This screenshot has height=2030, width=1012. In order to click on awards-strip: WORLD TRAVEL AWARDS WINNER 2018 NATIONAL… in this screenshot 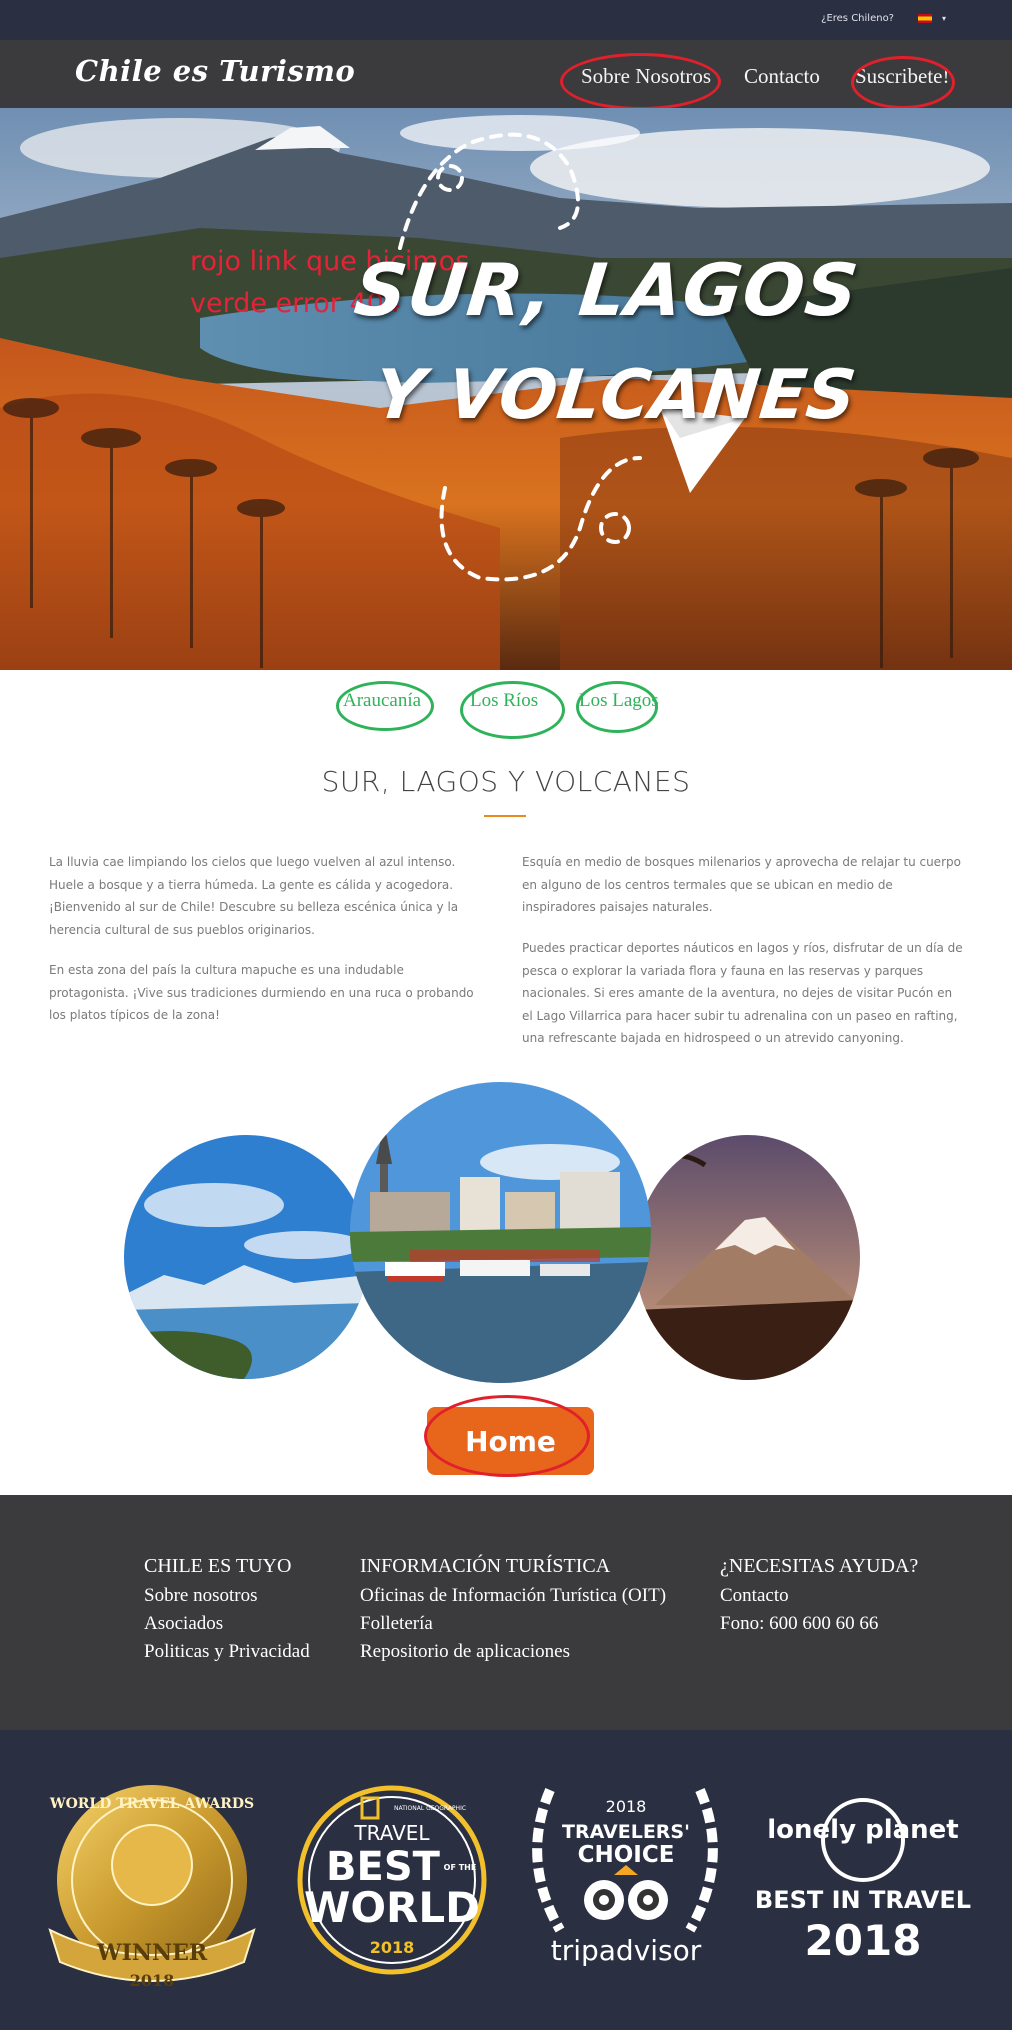, I will do `click(506, 1880)`.